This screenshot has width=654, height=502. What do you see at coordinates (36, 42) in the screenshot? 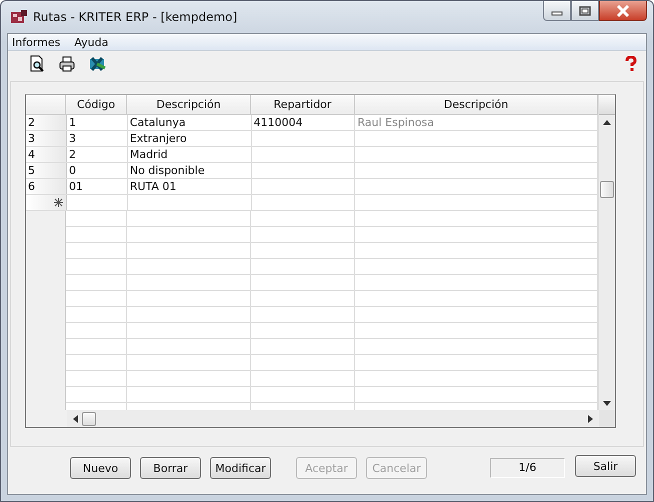
I see `menu-item: Informes` at bounding box center [36, 42].